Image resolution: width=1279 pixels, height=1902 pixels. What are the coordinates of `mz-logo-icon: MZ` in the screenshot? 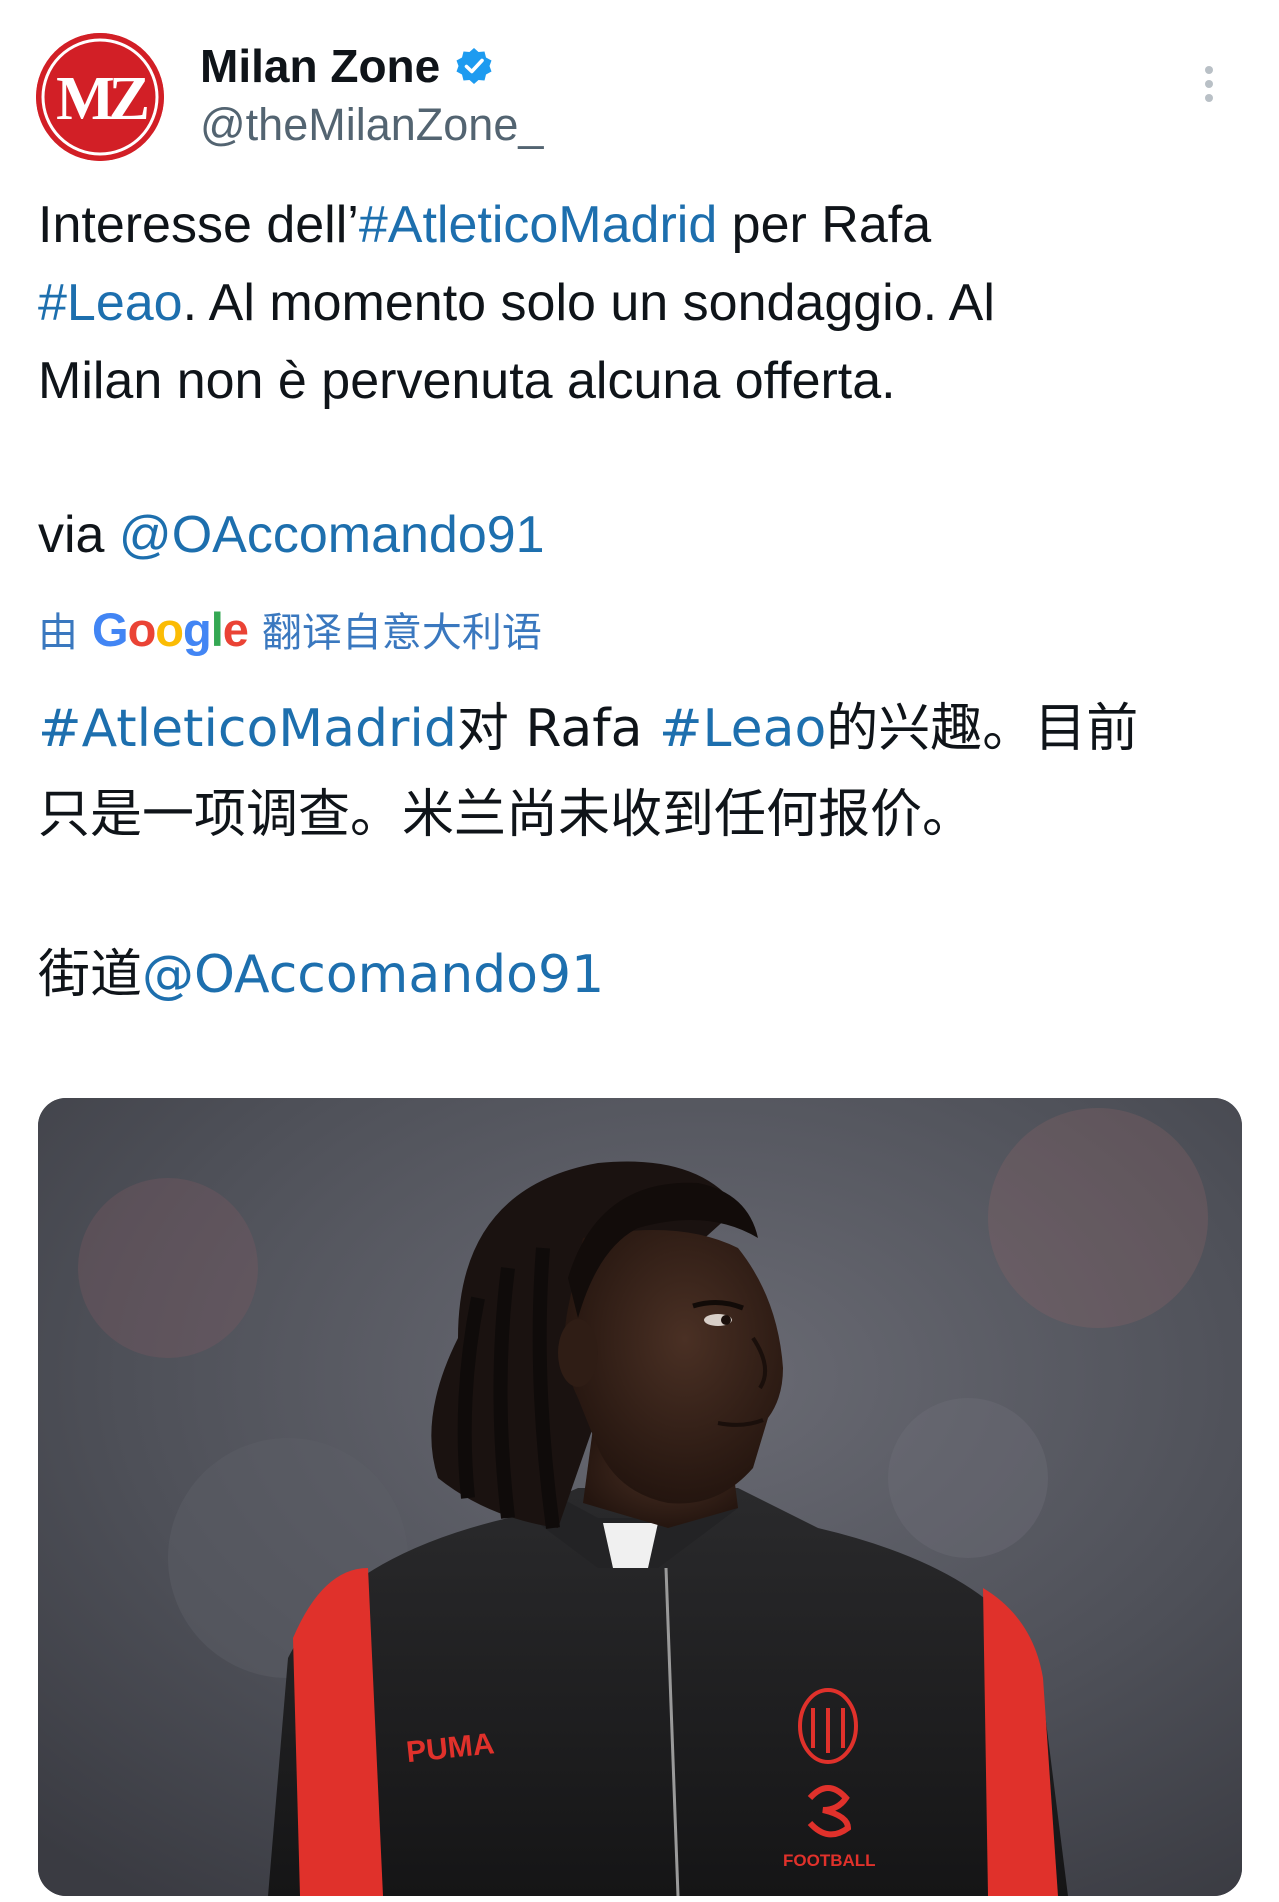 It's located at (100, 97).